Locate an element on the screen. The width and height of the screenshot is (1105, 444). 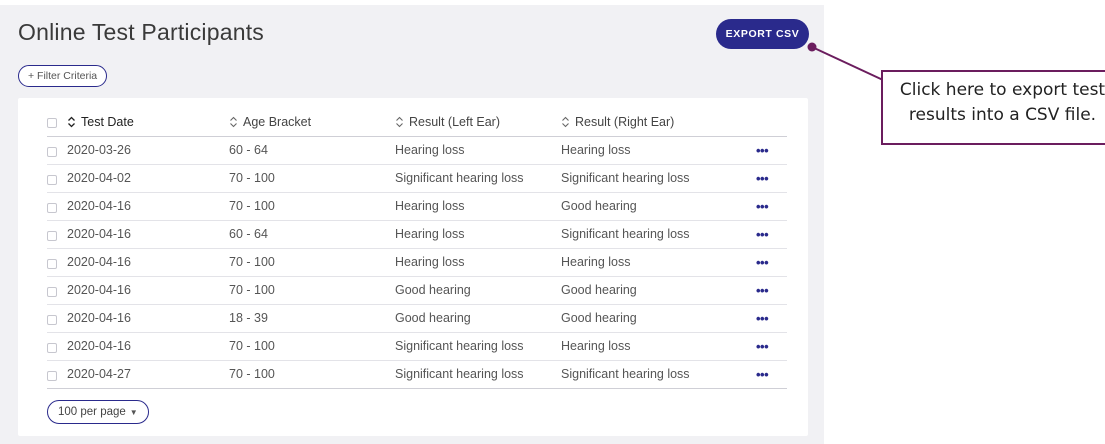
column-header-age-bracket: Age Bracket is located at coordinates (312, 122).